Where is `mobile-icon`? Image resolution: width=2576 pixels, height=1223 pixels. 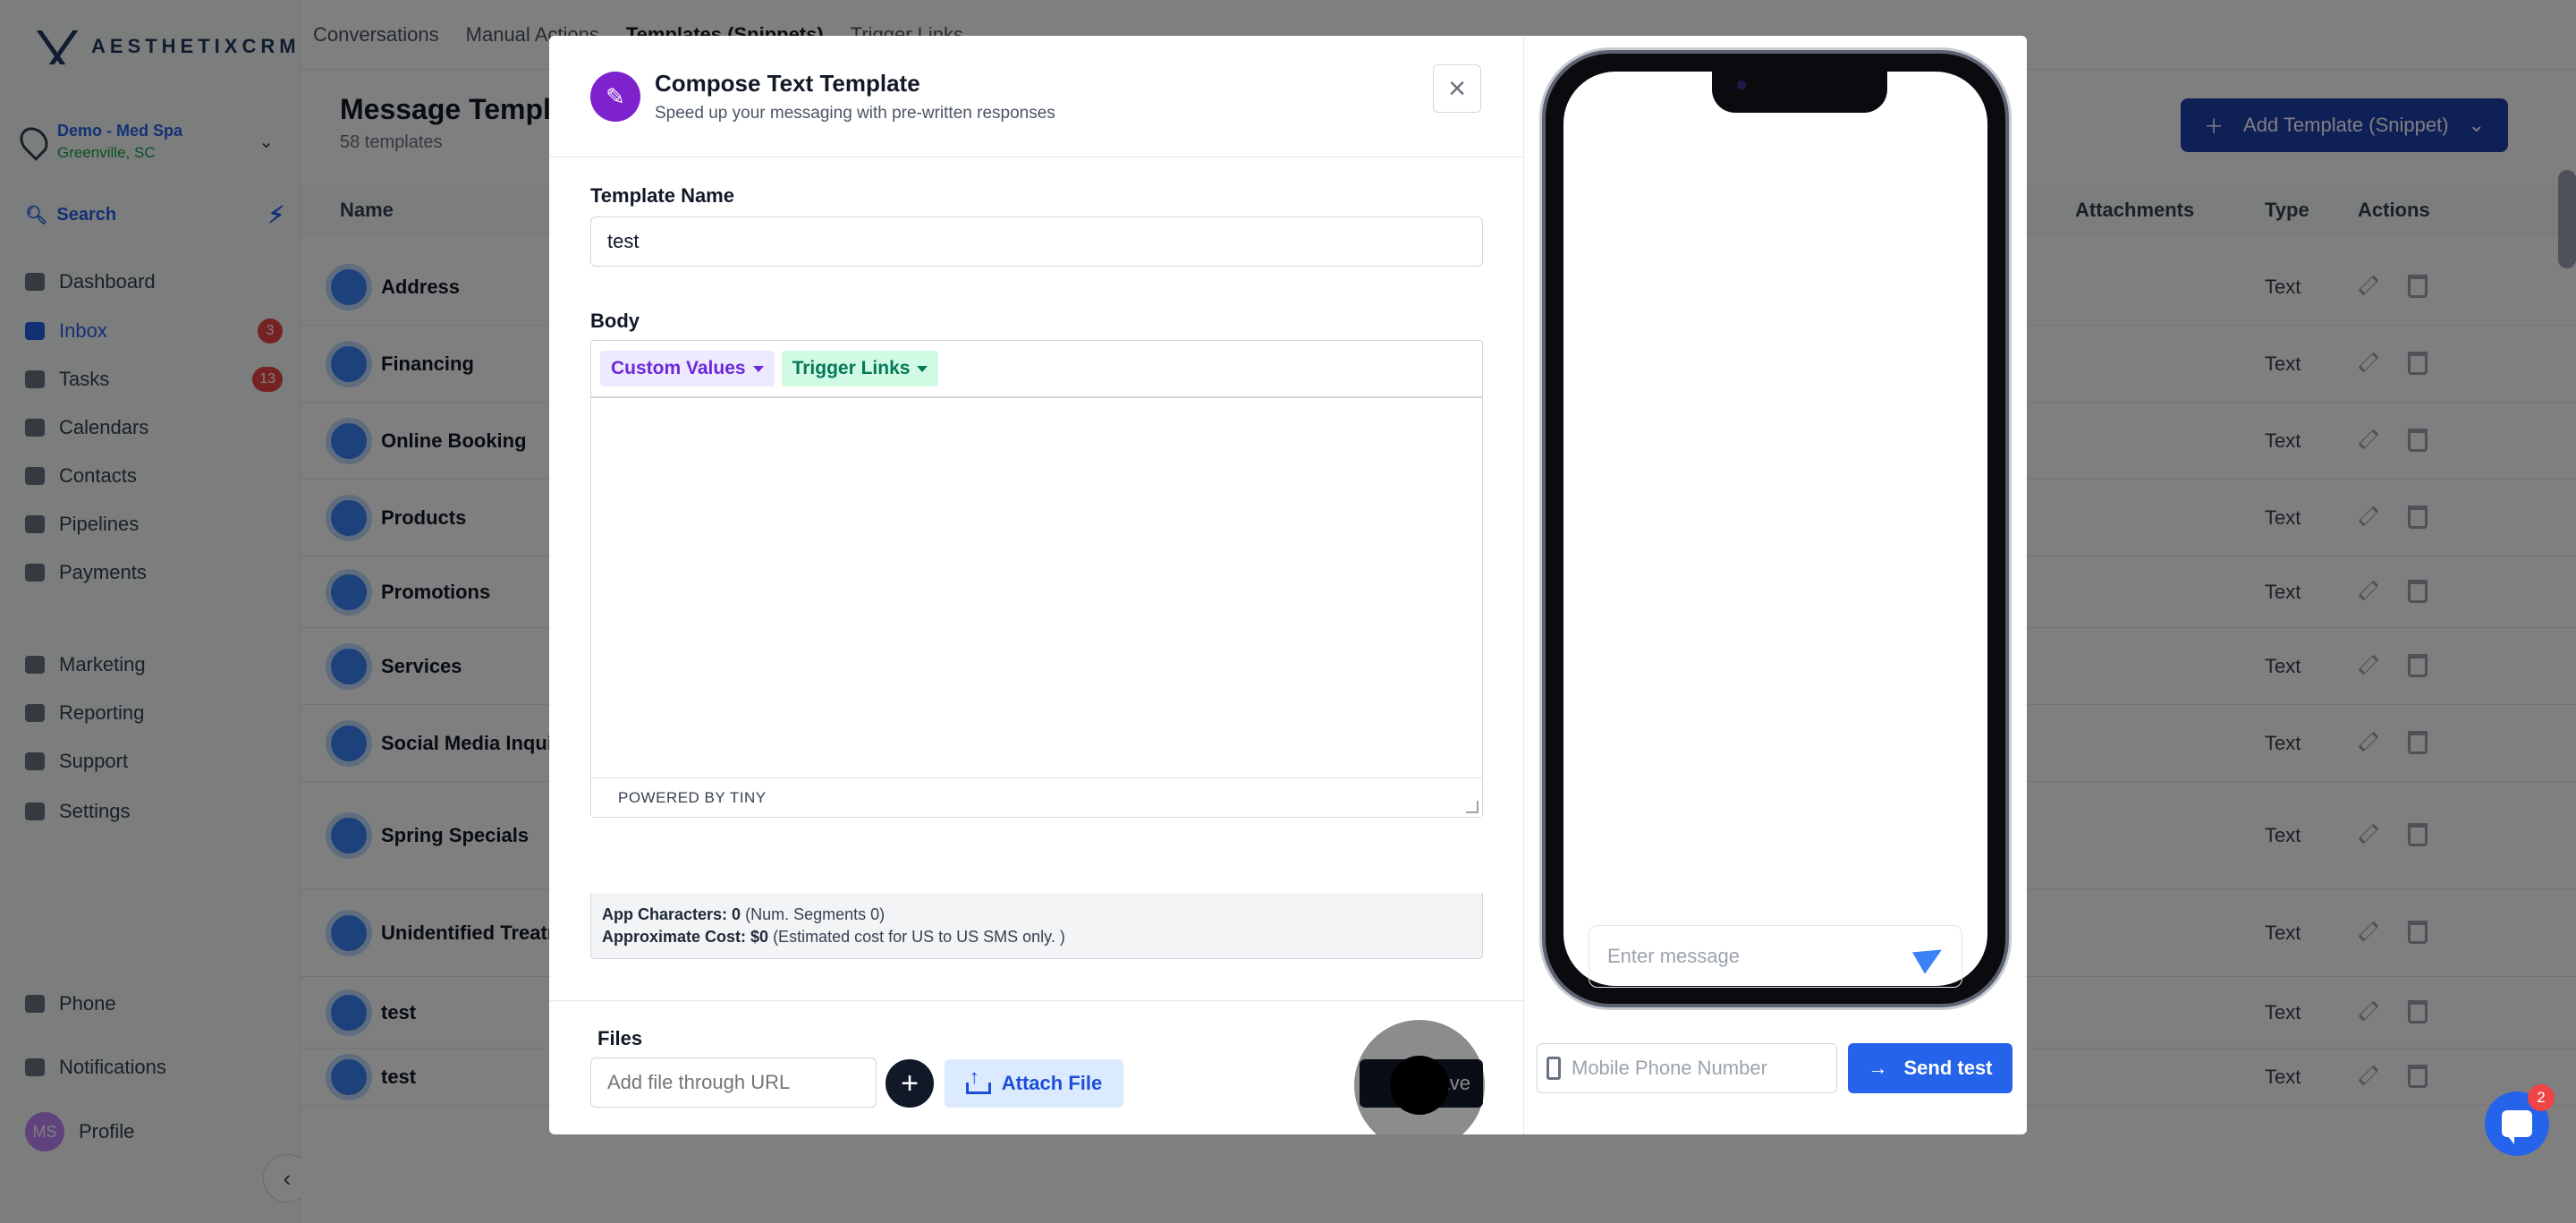 mobile-icon is located at coordinates (1553, 1068).